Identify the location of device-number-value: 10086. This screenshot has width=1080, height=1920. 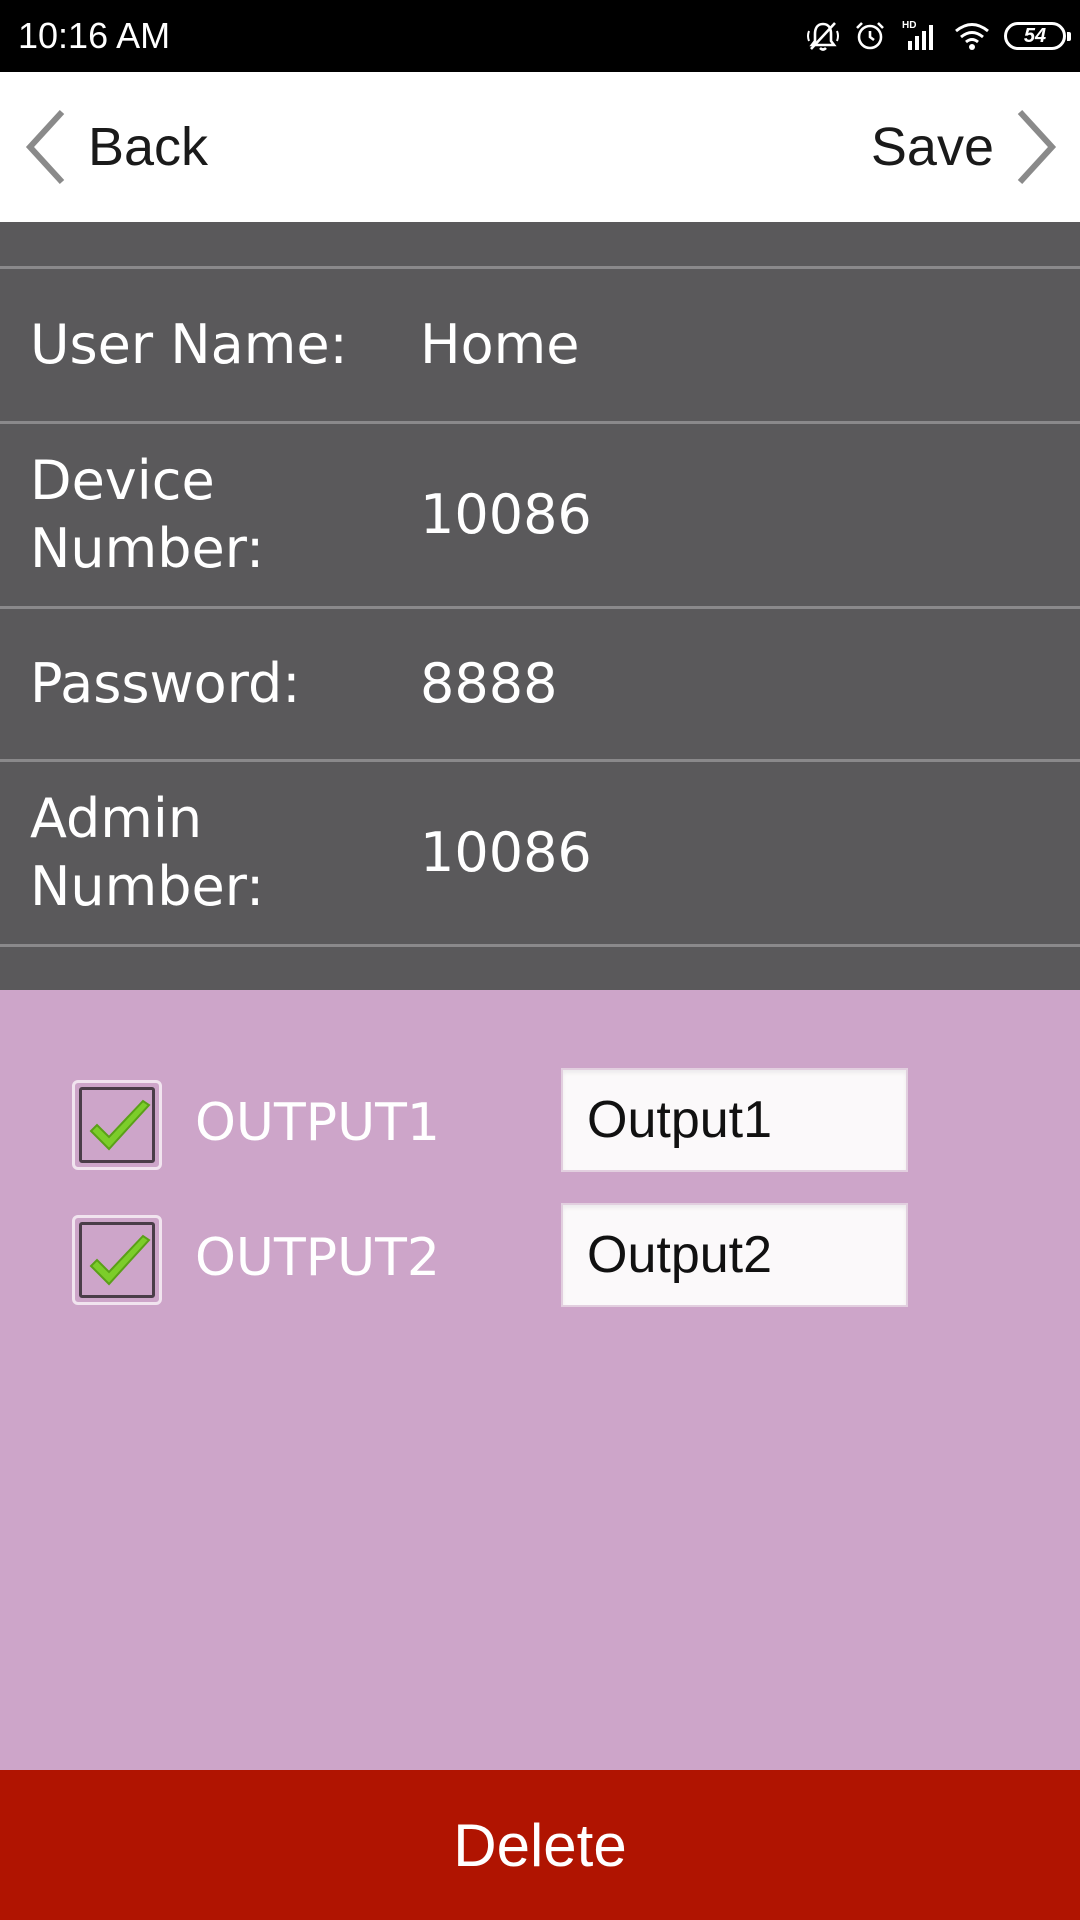
(506, 514).